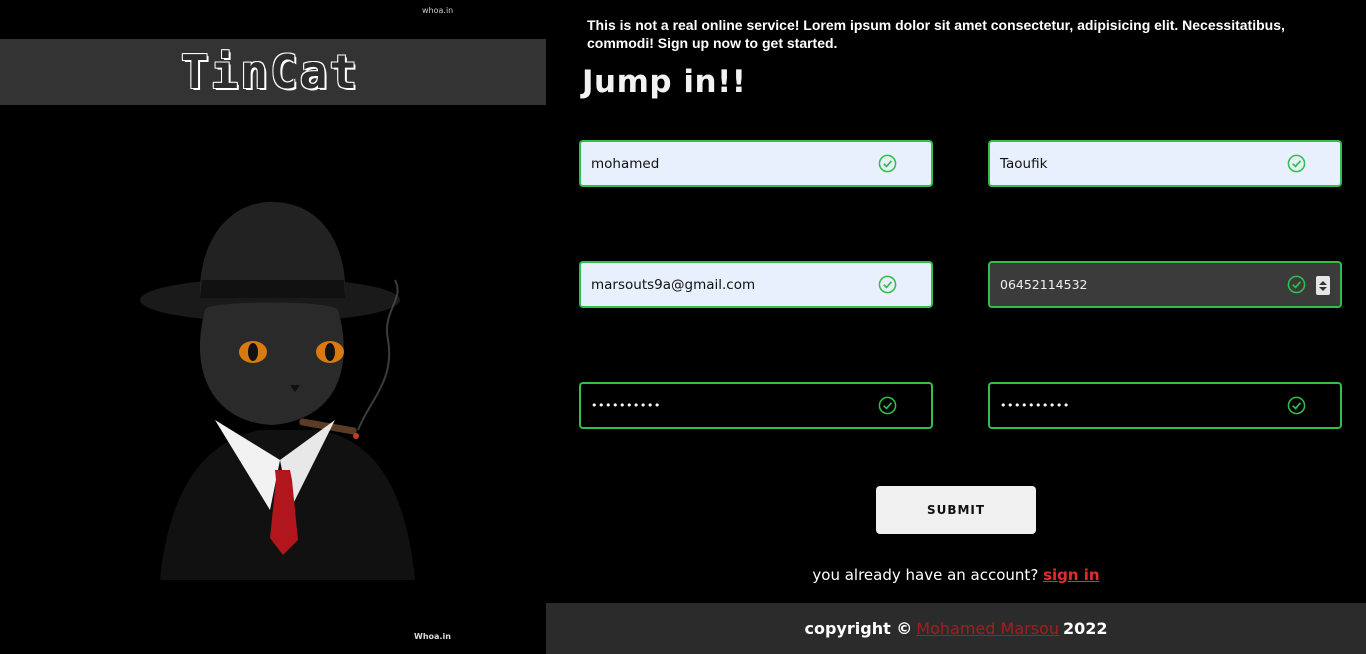  What do you see at coordinates (925, 575) in the screenshot?
I see `signin-prompt-text: you already have an account?` at bounding box center [925, 575].